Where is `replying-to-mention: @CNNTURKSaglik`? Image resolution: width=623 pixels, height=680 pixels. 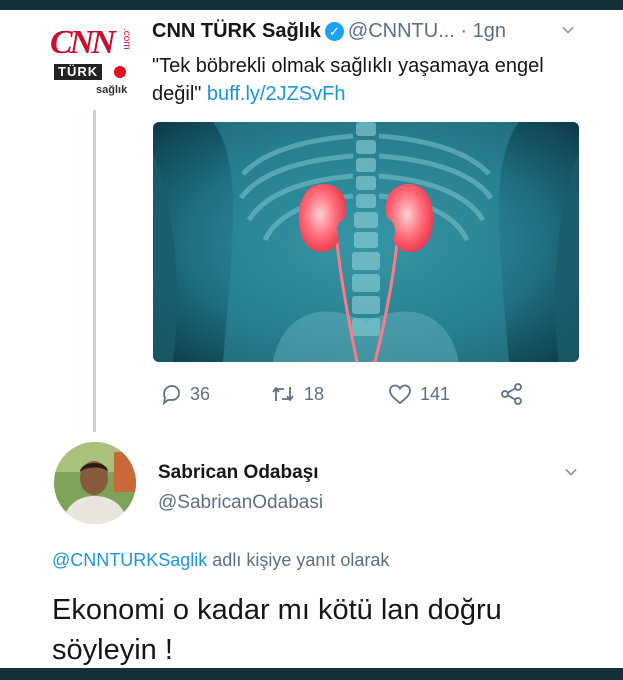
replying-to-mention: @CNNTURKSaglik is located at coordinates (129, 560).